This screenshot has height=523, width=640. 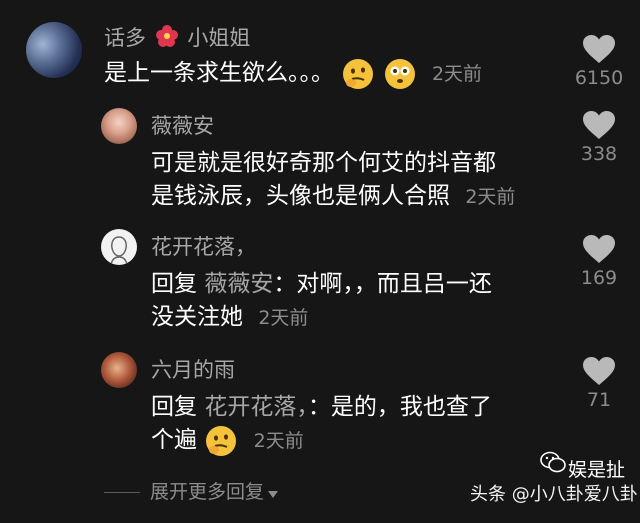 What do you see at coordinates (193, 370) in the screenshot?
I see `reply-username: 六月的雨` at bounding box center [193, 370].